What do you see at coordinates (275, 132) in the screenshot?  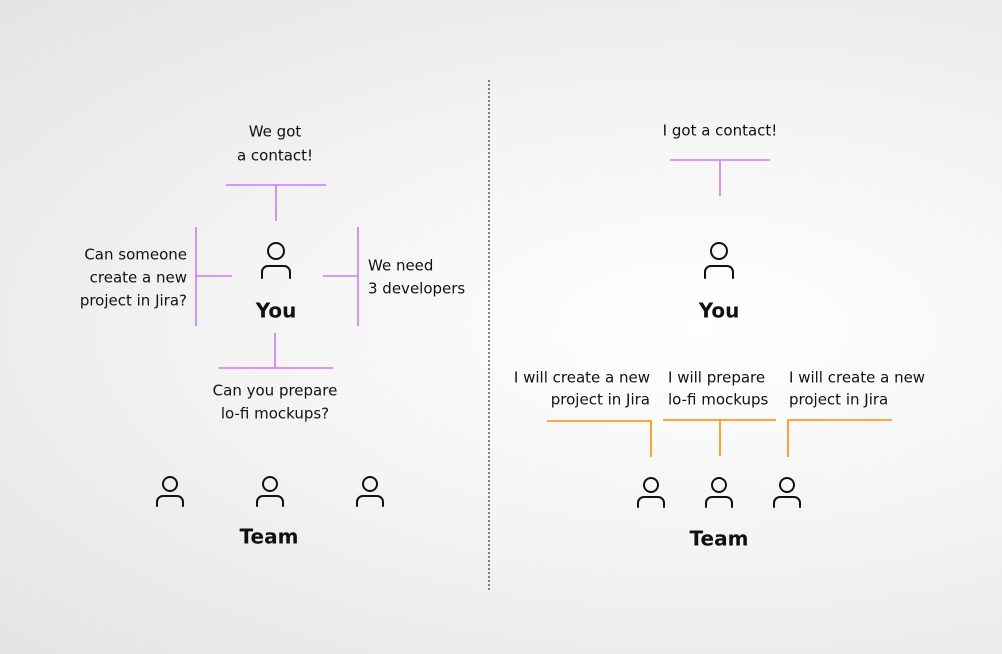 I see `top-message: We got` at bounding box center [275, 132].